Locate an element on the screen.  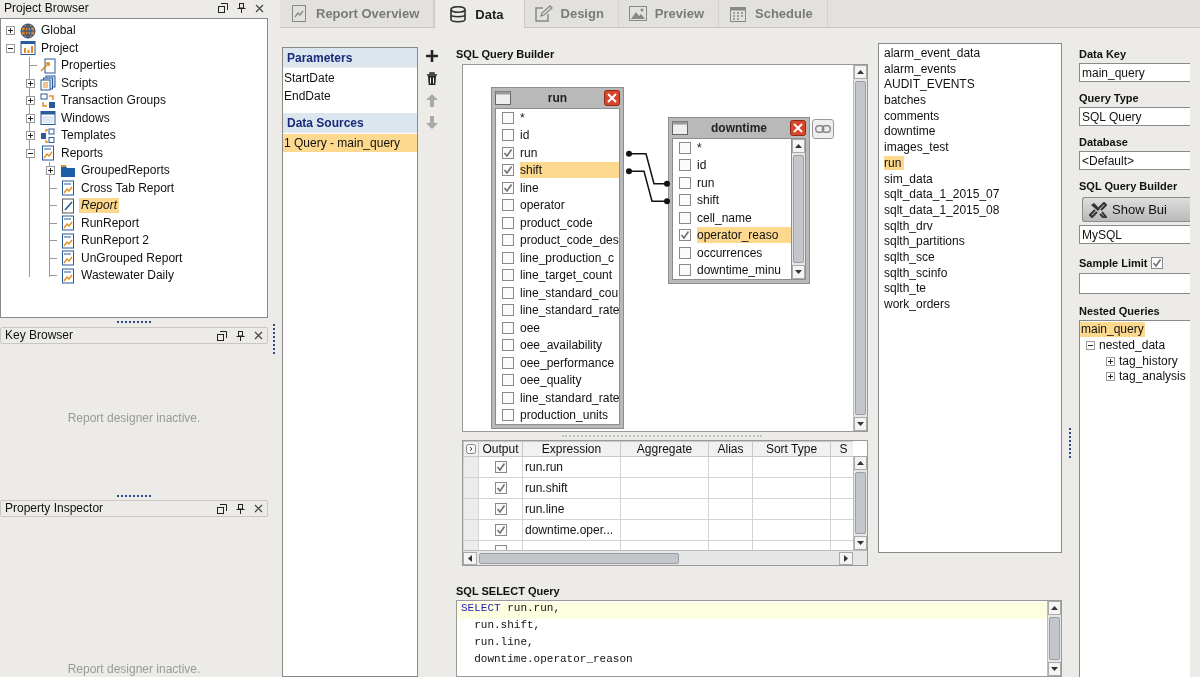
tree-item: Scripts is located at coordinates (79, 83).